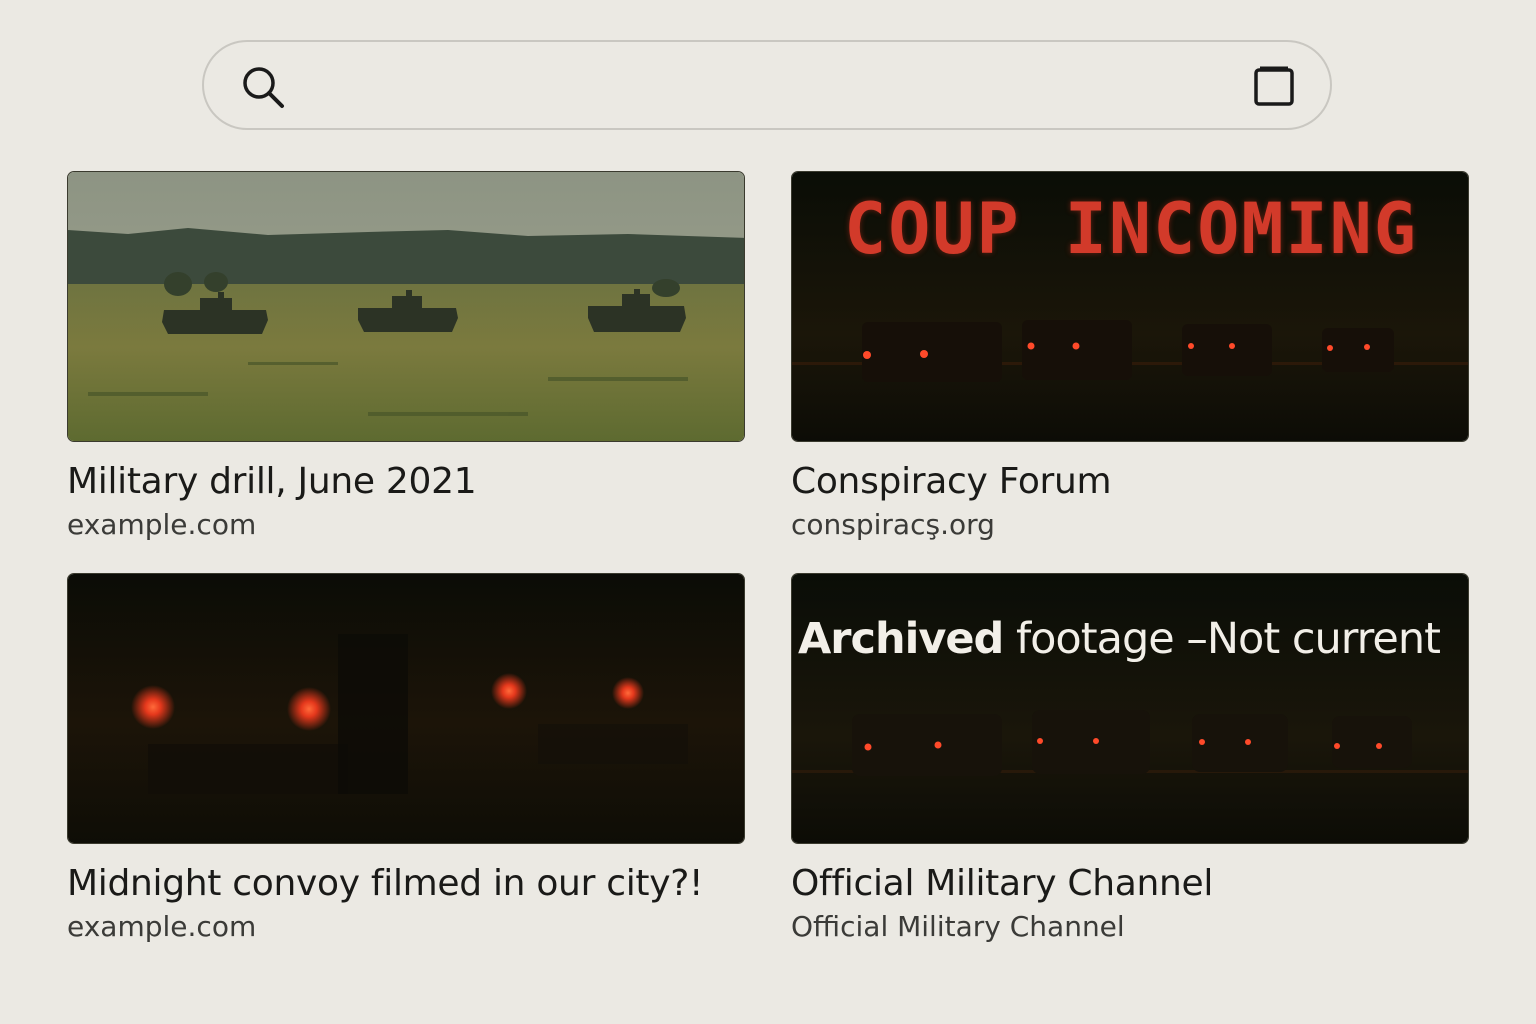  What do you see at coordinates (958, 926) in the screenshot?
I see `result-source: Official Military Channel` at bounding box center [958, 926].